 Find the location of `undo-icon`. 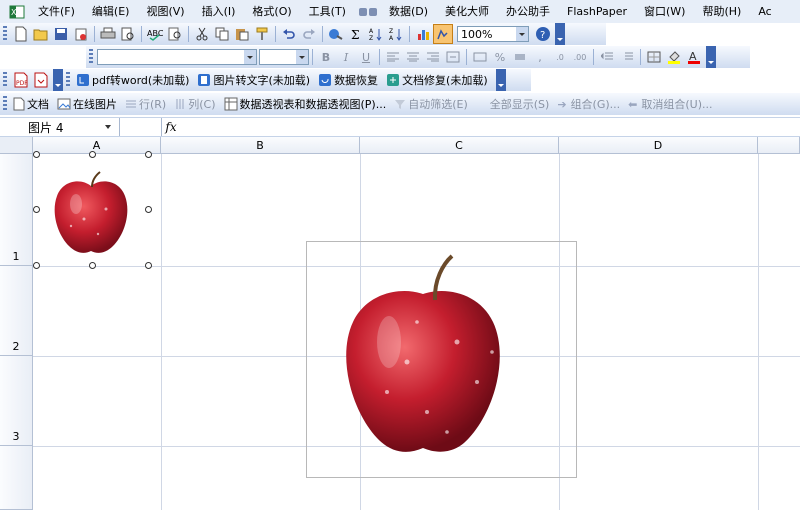

undo-icon is located at coordinates (289, 34).